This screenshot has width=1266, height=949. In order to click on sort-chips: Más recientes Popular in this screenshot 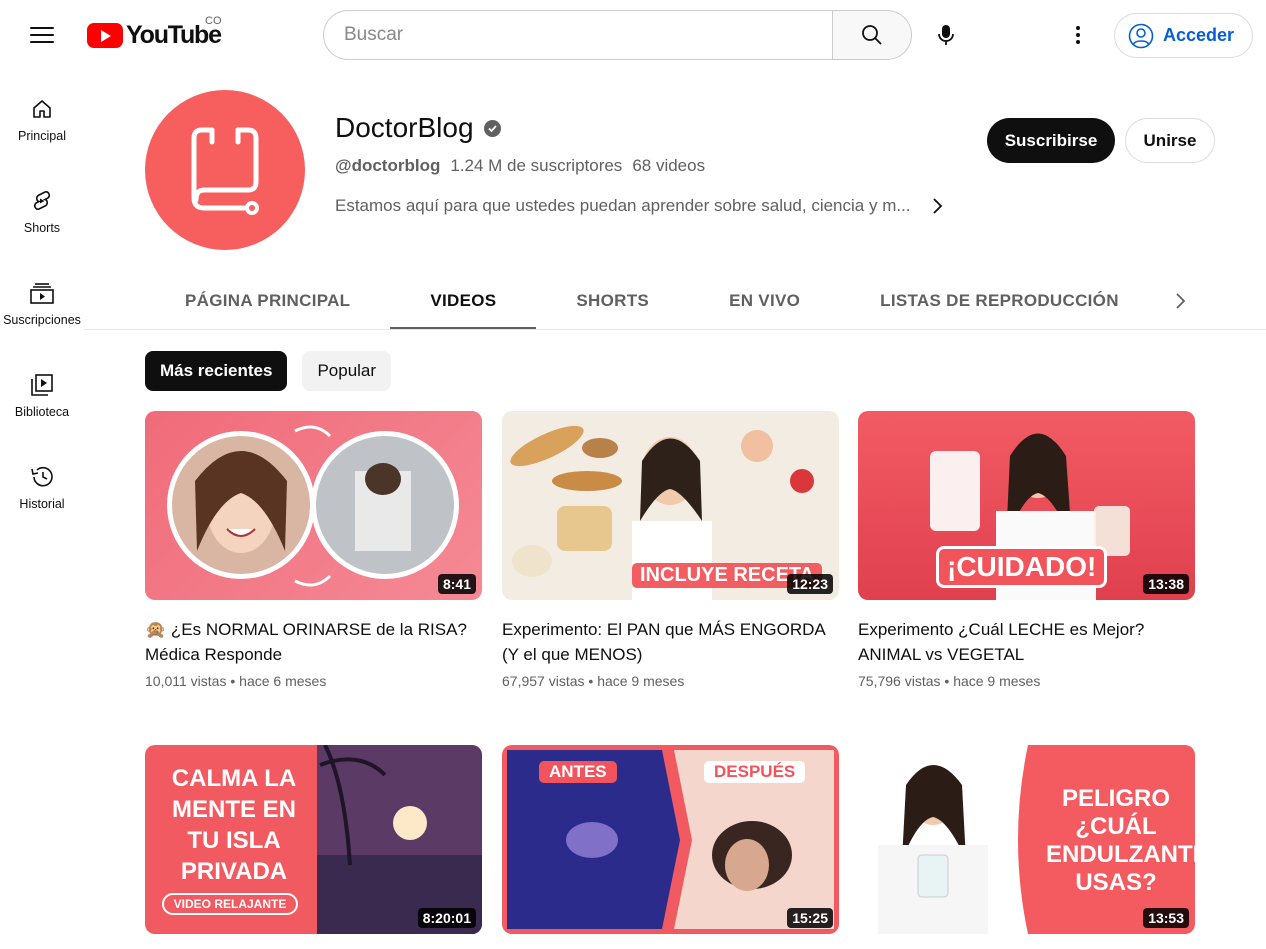, I will do `click(268, 371)`.